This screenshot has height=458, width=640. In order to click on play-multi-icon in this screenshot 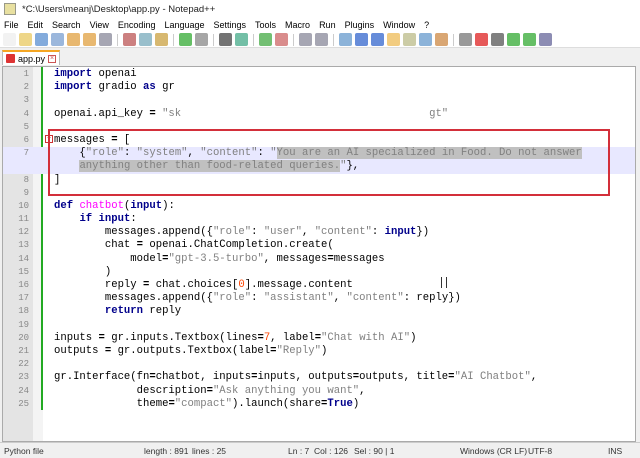, I will do `click(529, 39)`.